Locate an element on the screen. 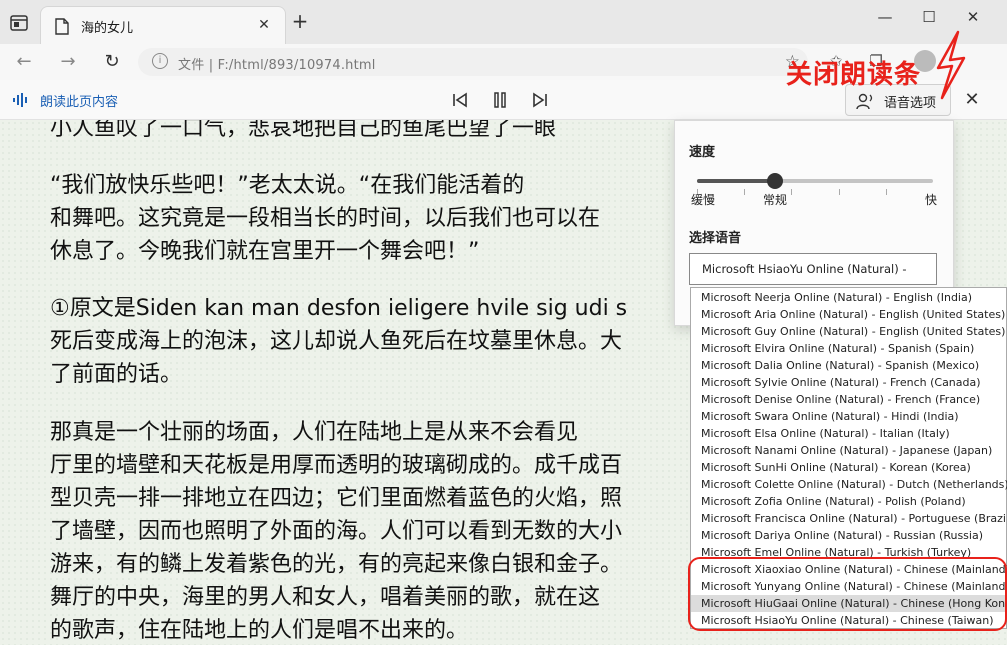 The image size is (1007, 645). voice-select-value: Microsoft HsiaoYu Online (Natural) - is located at coordinates (804, 269).